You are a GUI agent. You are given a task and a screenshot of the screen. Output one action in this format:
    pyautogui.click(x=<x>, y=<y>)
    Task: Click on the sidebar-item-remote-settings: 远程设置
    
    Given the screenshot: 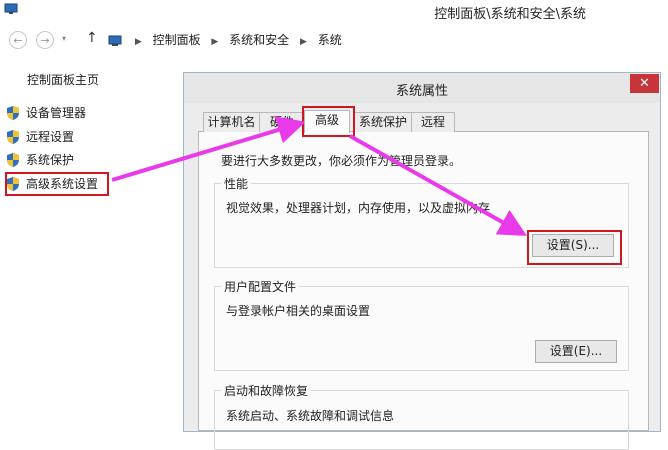 What is the action you would take?
    pyautogui.click(x=40, y=138)
    